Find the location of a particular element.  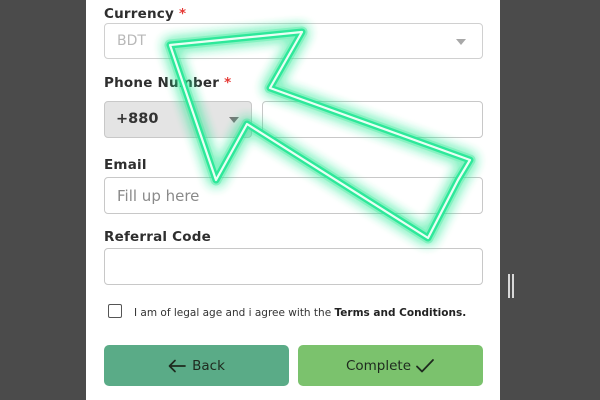

email-field: Fill up here is located at coordinates (293, 195).